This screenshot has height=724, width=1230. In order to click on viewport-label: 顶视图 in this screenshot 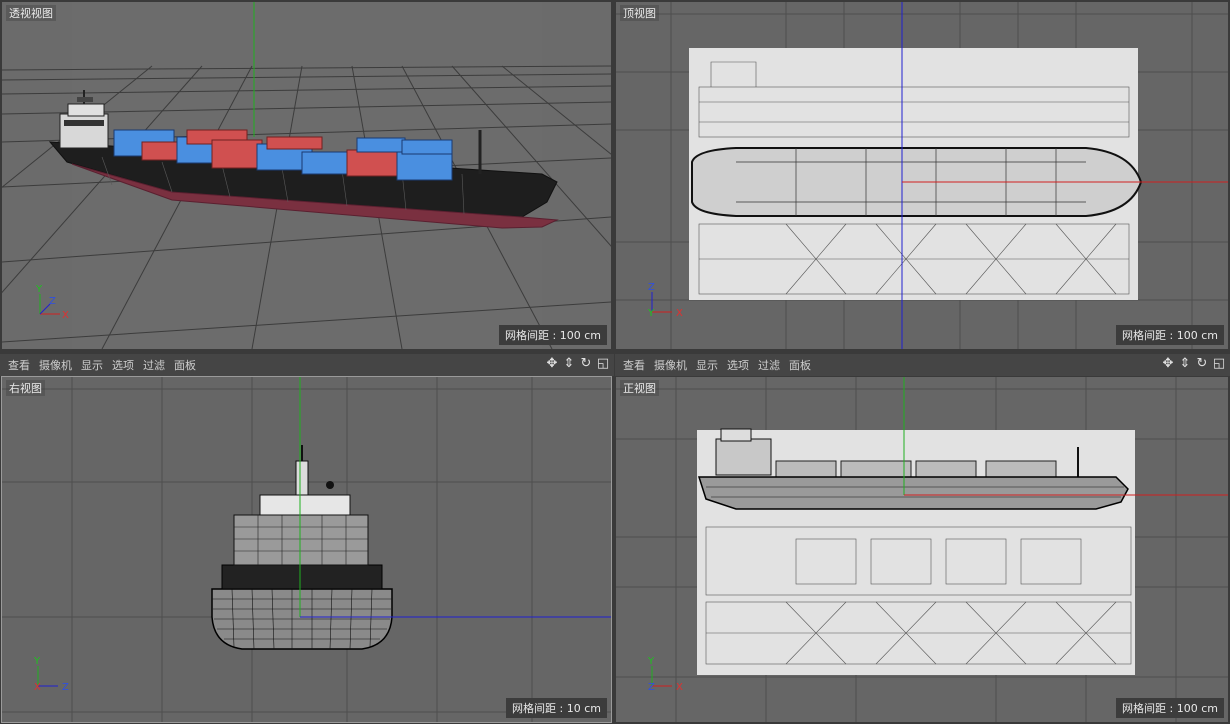, I will do `click(639, 13)`.